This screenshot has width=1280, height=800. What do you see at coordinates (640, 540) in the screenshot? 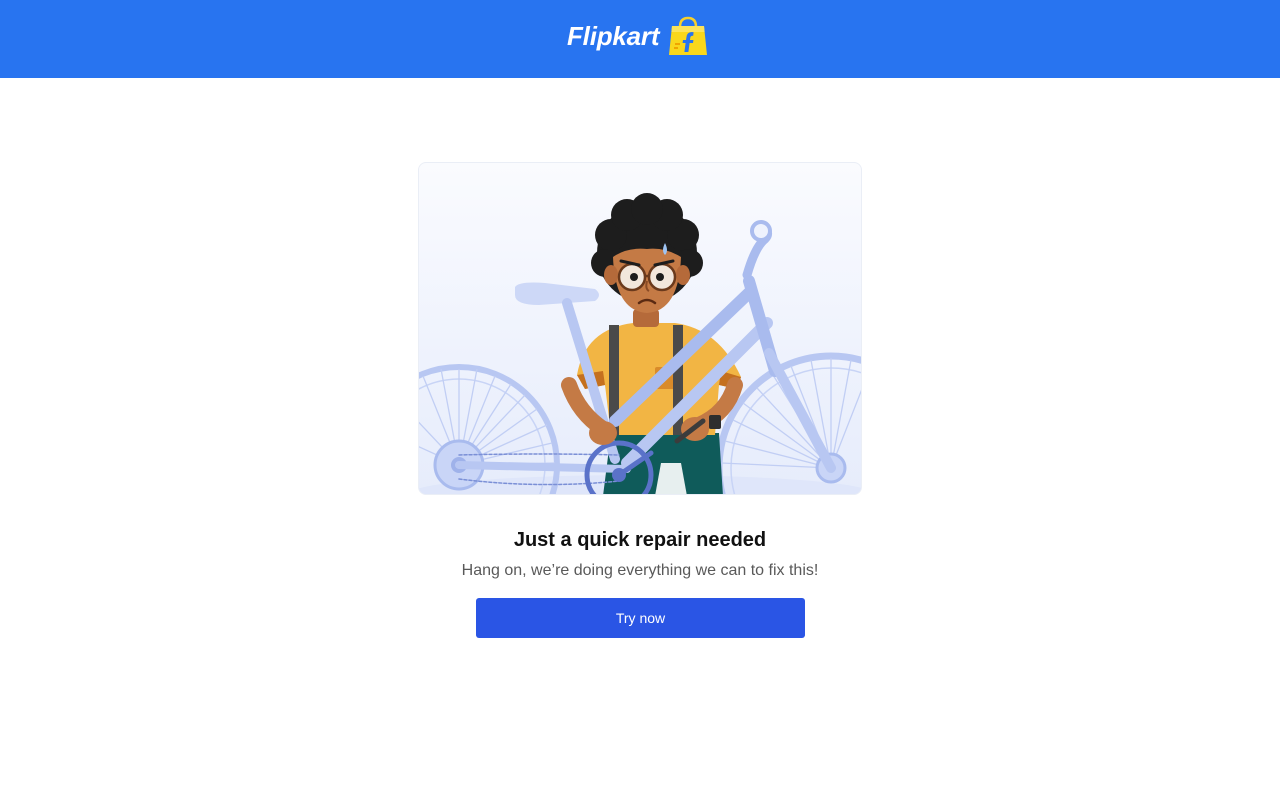
I see `error-title: Just a quick repair needed` at bounding box center [640, 540].